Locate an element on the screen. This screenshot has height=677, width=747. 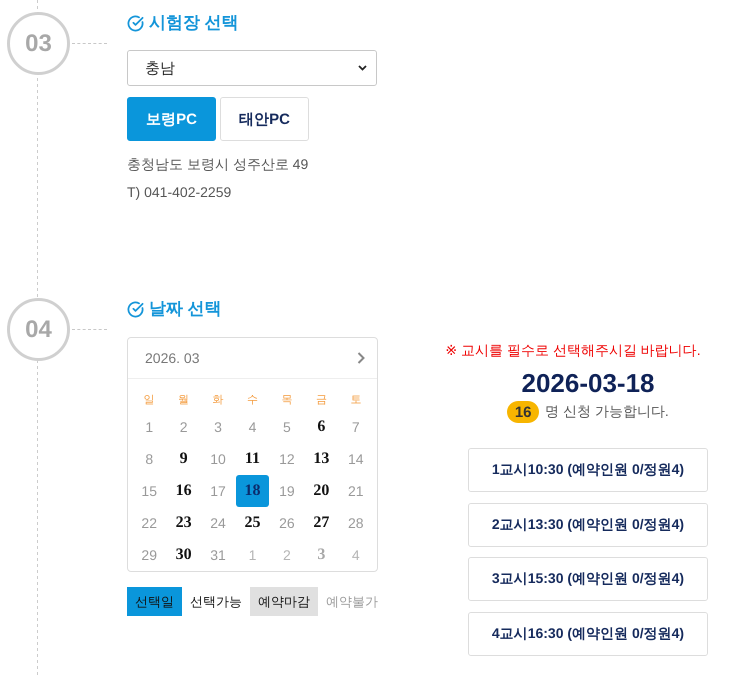
availability-text: 명 신청 가능합니다. is located at coordinates (607, 412).